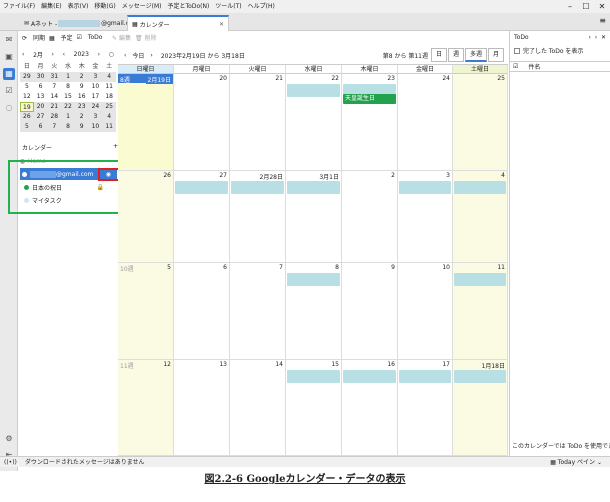  Describe the element at coordinates (534, 66) in the screenshot. I see `todo-subject-header: 件名` at that location.